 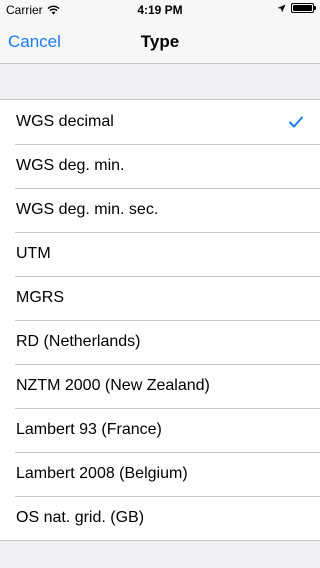 What do you see at coordinates (160, 298) in the screenshot?
I see `list-item: MGRS` at bounding box center [160, 298].